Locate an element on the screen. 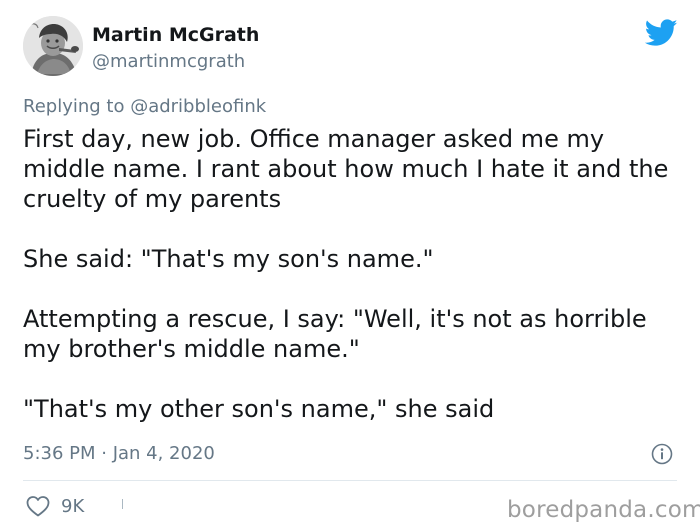 This screenshot has height=532, width=700. author-display-name: Martin McGrath is located at coordinates (175, 35).